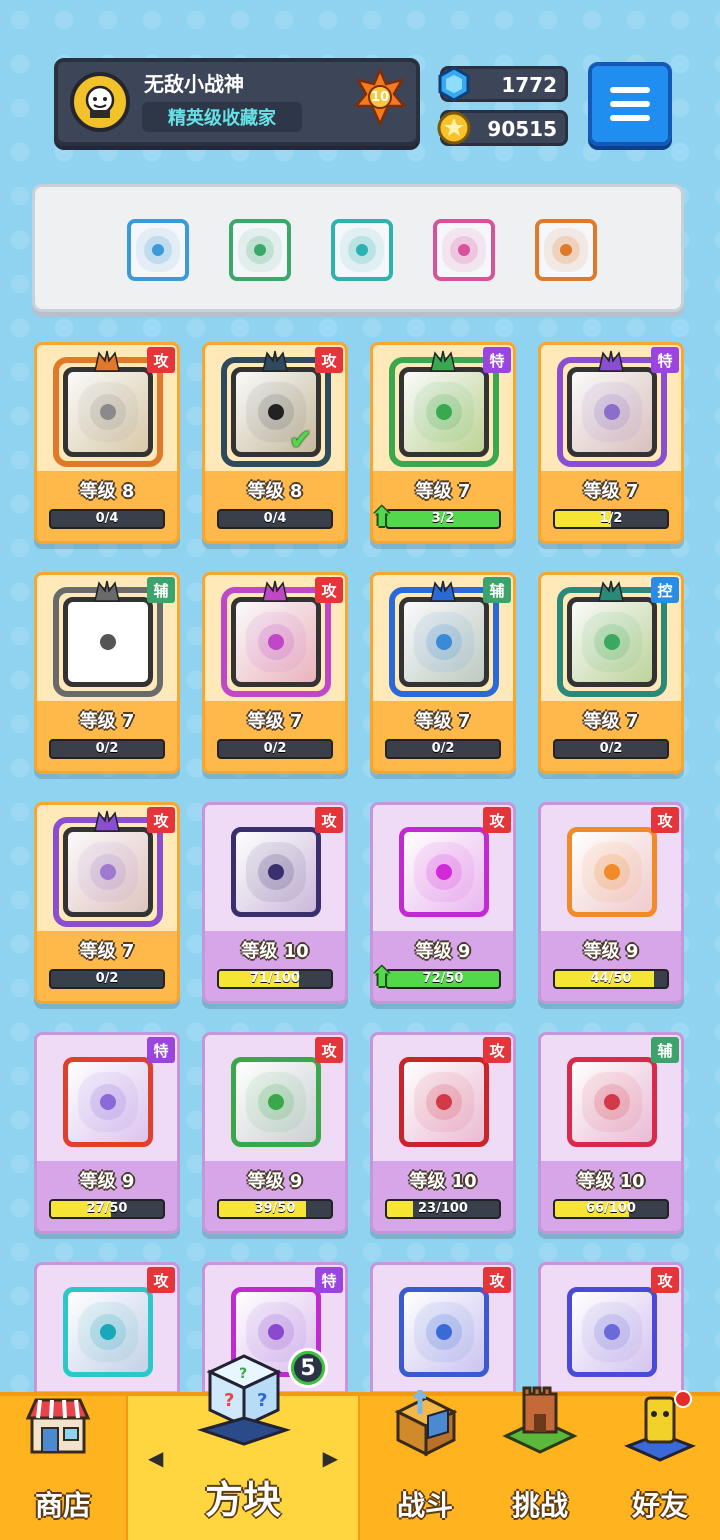 The image size is (720, 1540). I want to click on sparkle-icon, so click(444, 872).